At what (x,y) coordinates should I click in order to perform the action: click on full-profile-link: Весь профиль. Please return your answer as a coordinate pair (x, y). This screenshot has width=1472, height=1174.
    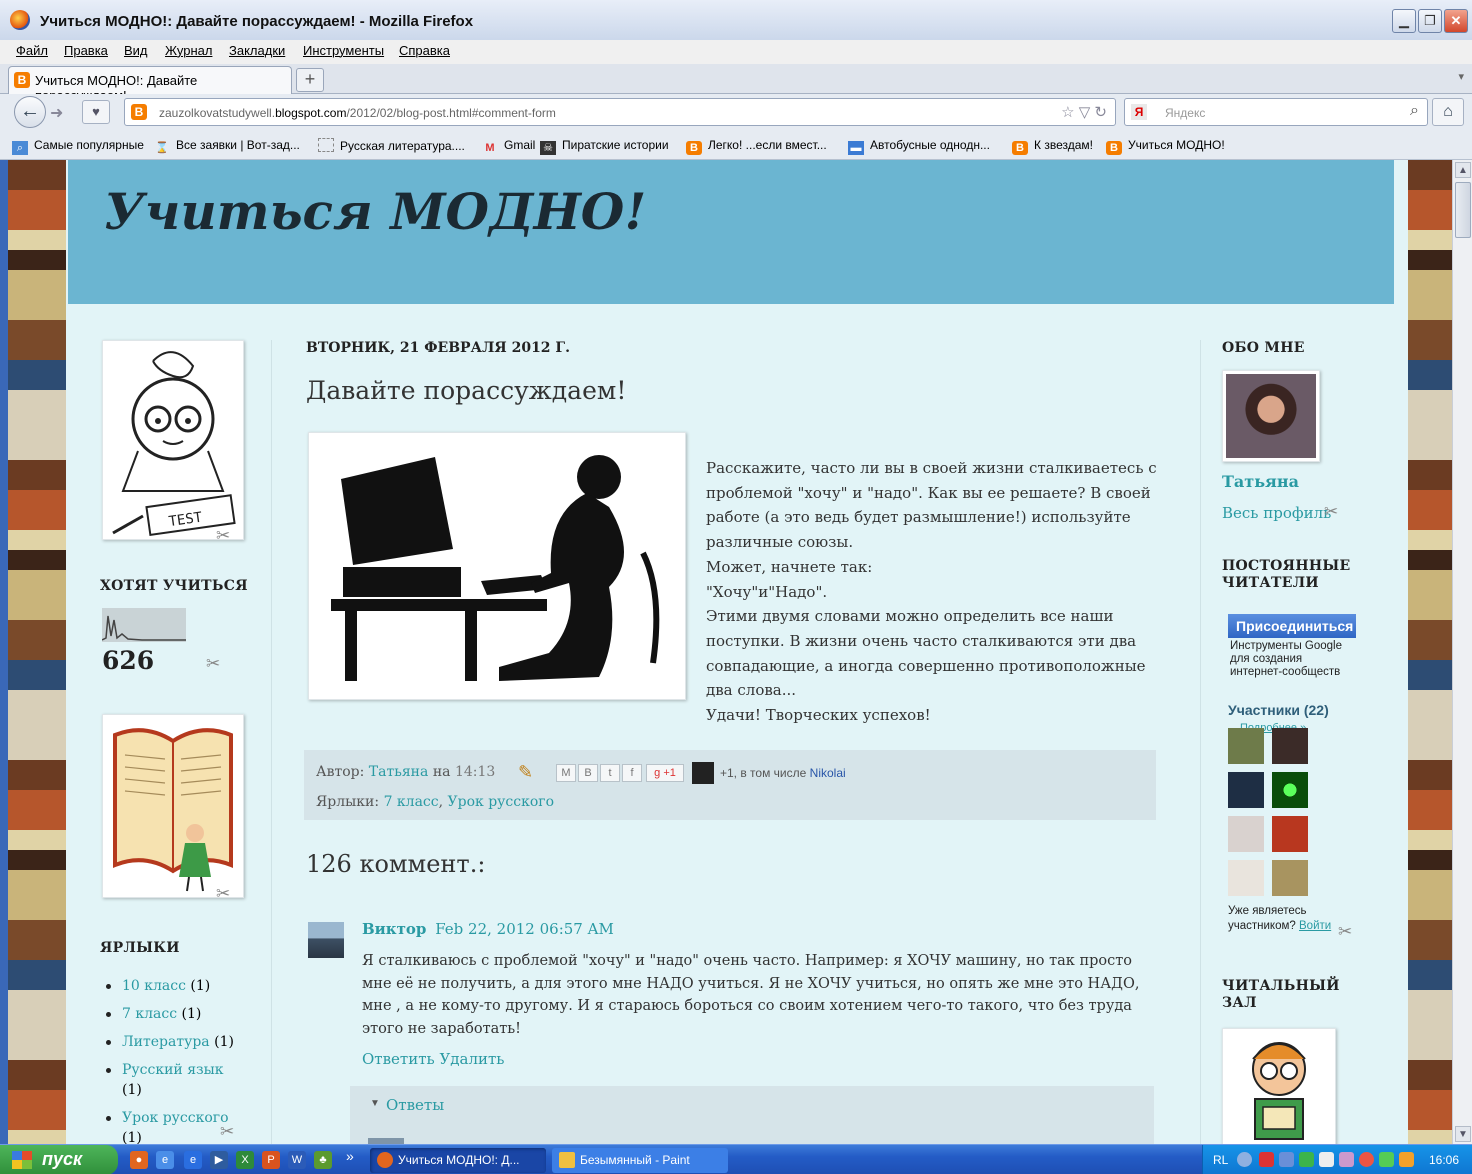
    Looking at the image, I should click on (1276, 513).